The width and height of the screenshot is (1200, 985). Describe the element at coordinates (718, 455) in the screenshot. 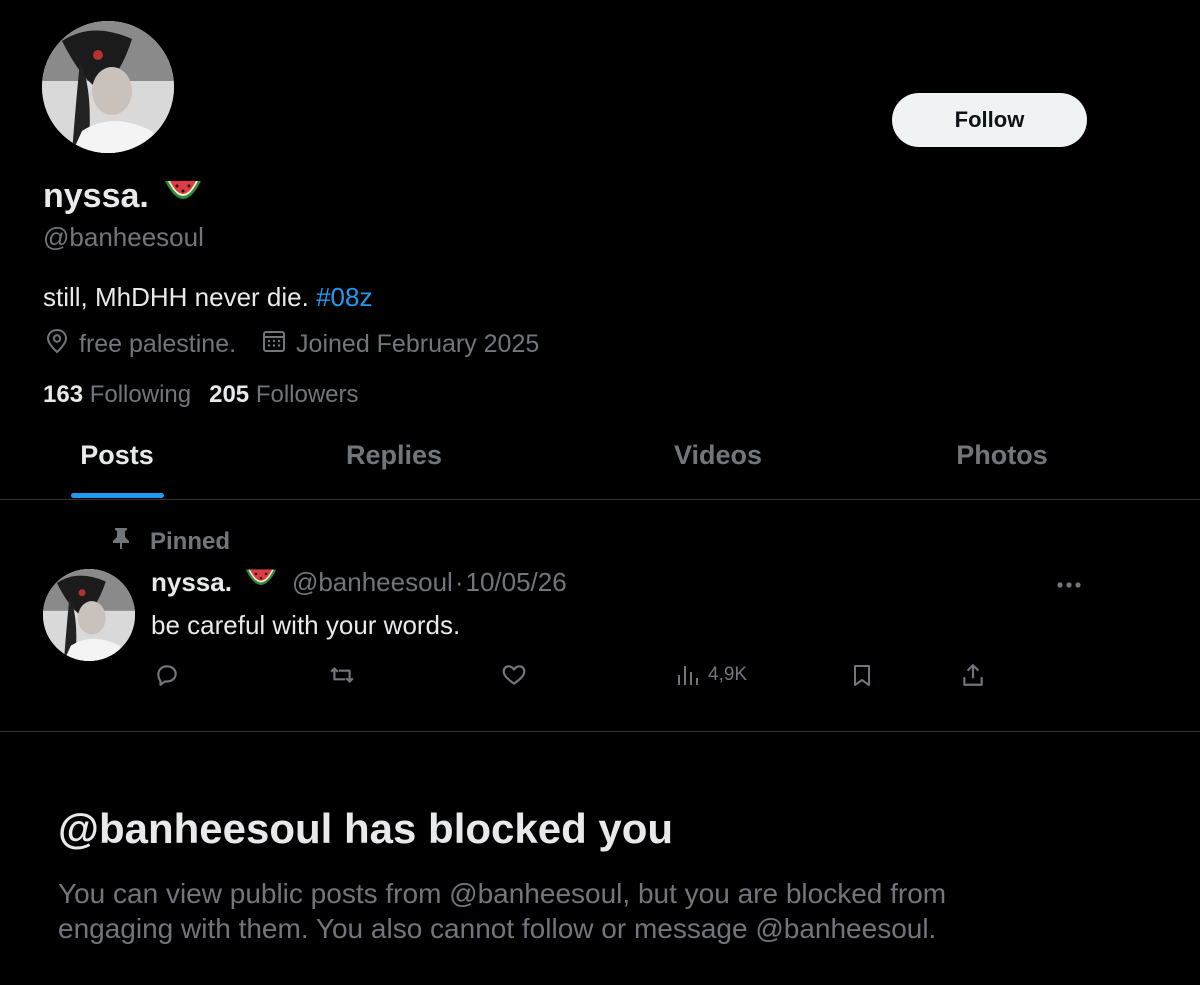

I see `tab-videos: Videos` at that location.